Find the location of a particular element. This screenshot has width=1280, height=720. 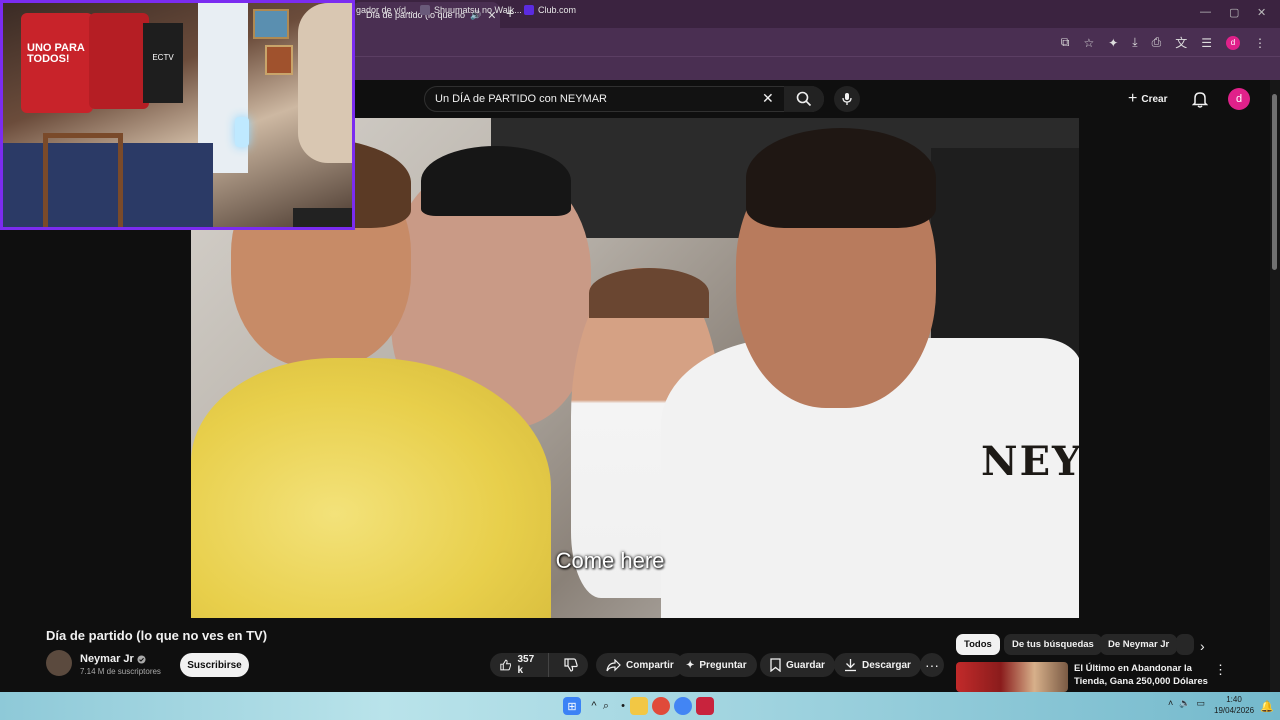

taskbar-search-icon: ⌕ is located at coordinates (606, 706).